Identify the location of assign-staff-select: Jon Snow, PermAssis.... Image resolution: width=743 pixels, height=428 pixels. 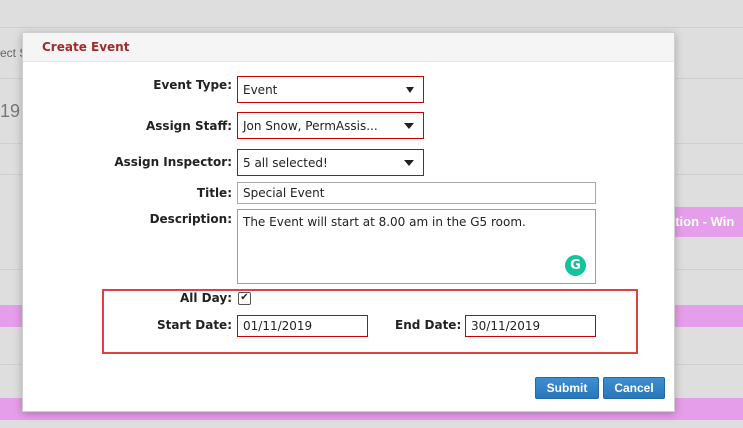
(330, 125).